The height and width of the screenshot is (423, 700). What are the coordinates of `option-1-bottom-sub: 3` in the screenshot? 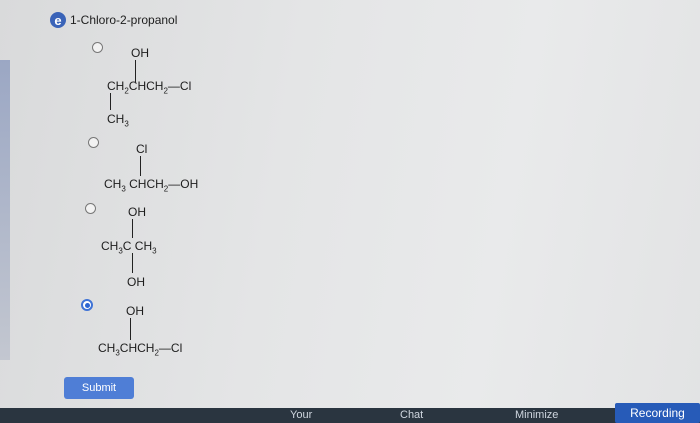 It's located at (126, 124).